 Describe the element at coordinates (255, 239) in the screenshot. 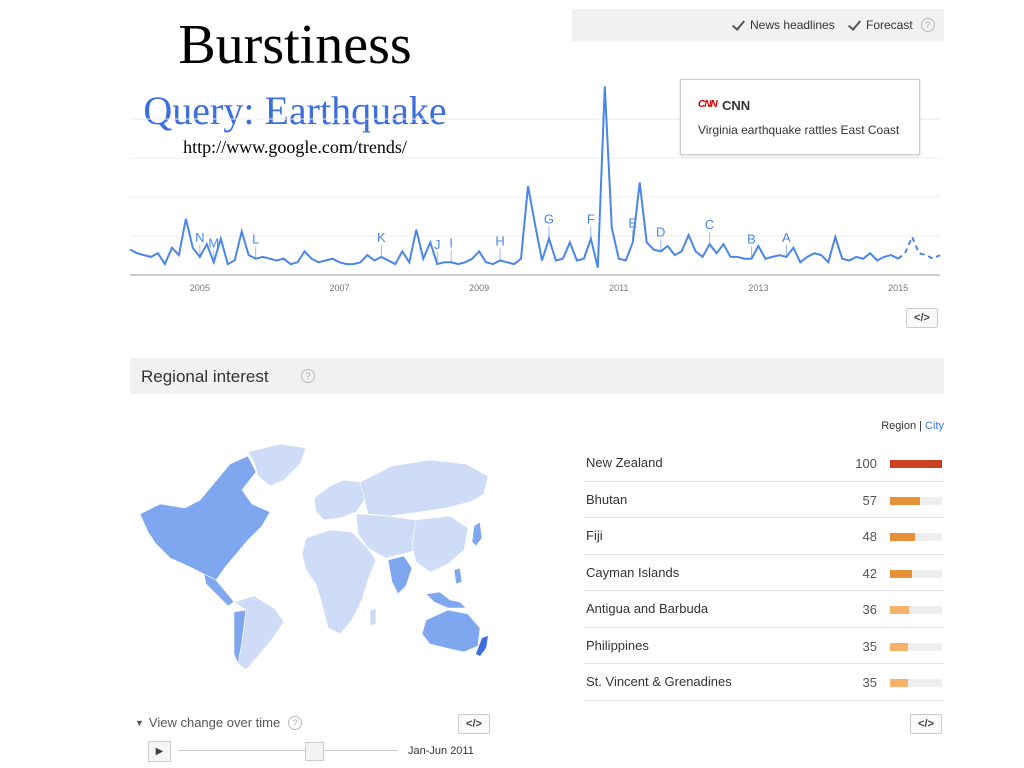

I see `news-marker-l: L` at that location.